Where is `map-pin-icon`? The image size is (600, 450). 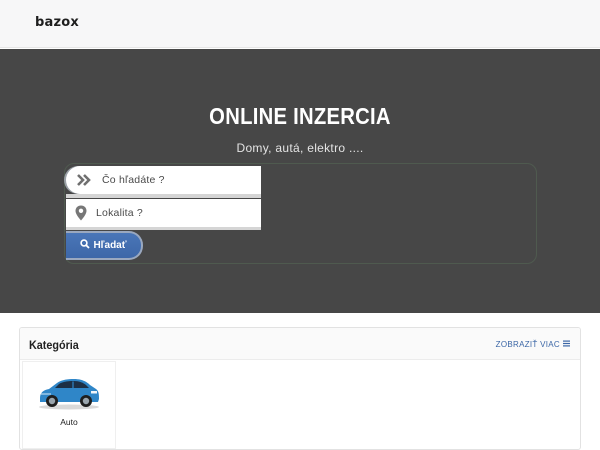
map-pin-icon is located at coordinates (81, 213).